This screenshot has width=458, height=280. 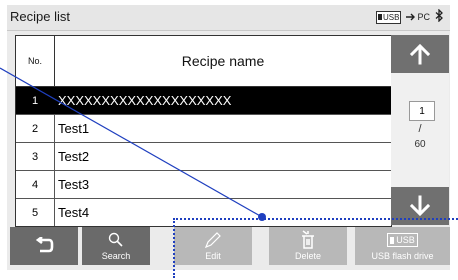 I want to click on back-arrow-icon, so click(x=44, y=245).